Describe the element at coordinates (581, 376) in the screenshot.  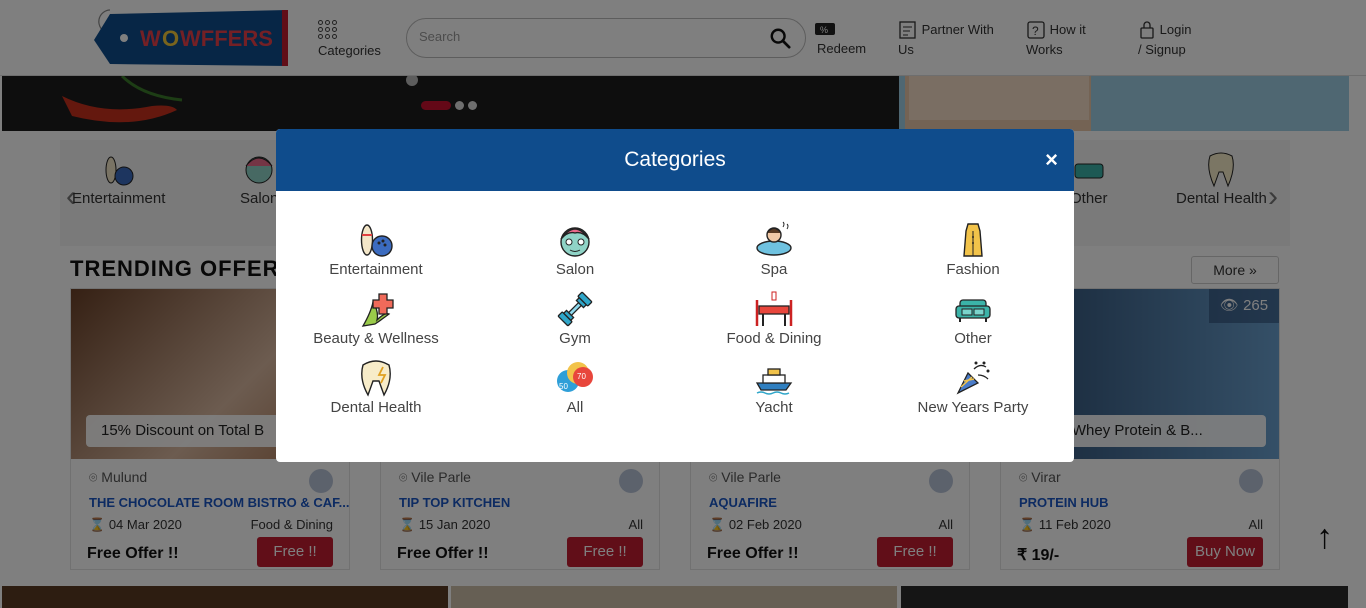
I see `svg-text: 70` at that location.